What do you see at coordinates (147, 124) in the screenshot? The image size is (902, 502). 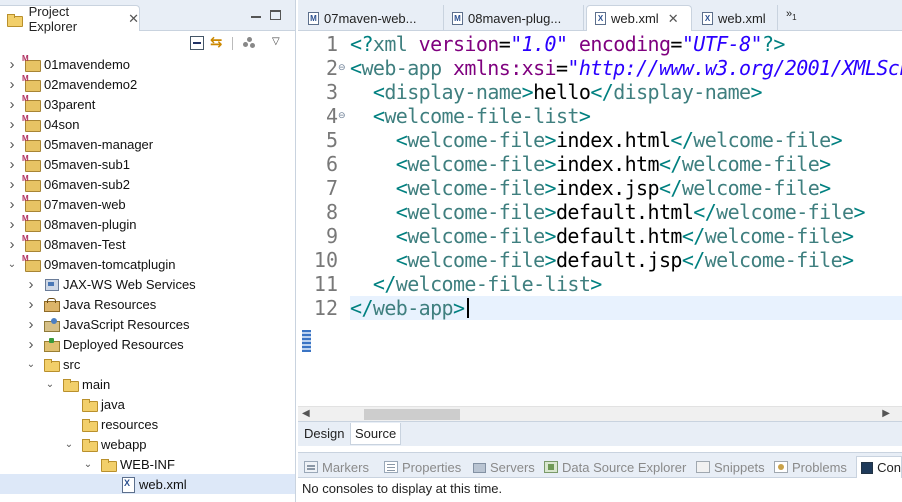 I see `tree-item: › 04son` at bounding box center [147, 124].